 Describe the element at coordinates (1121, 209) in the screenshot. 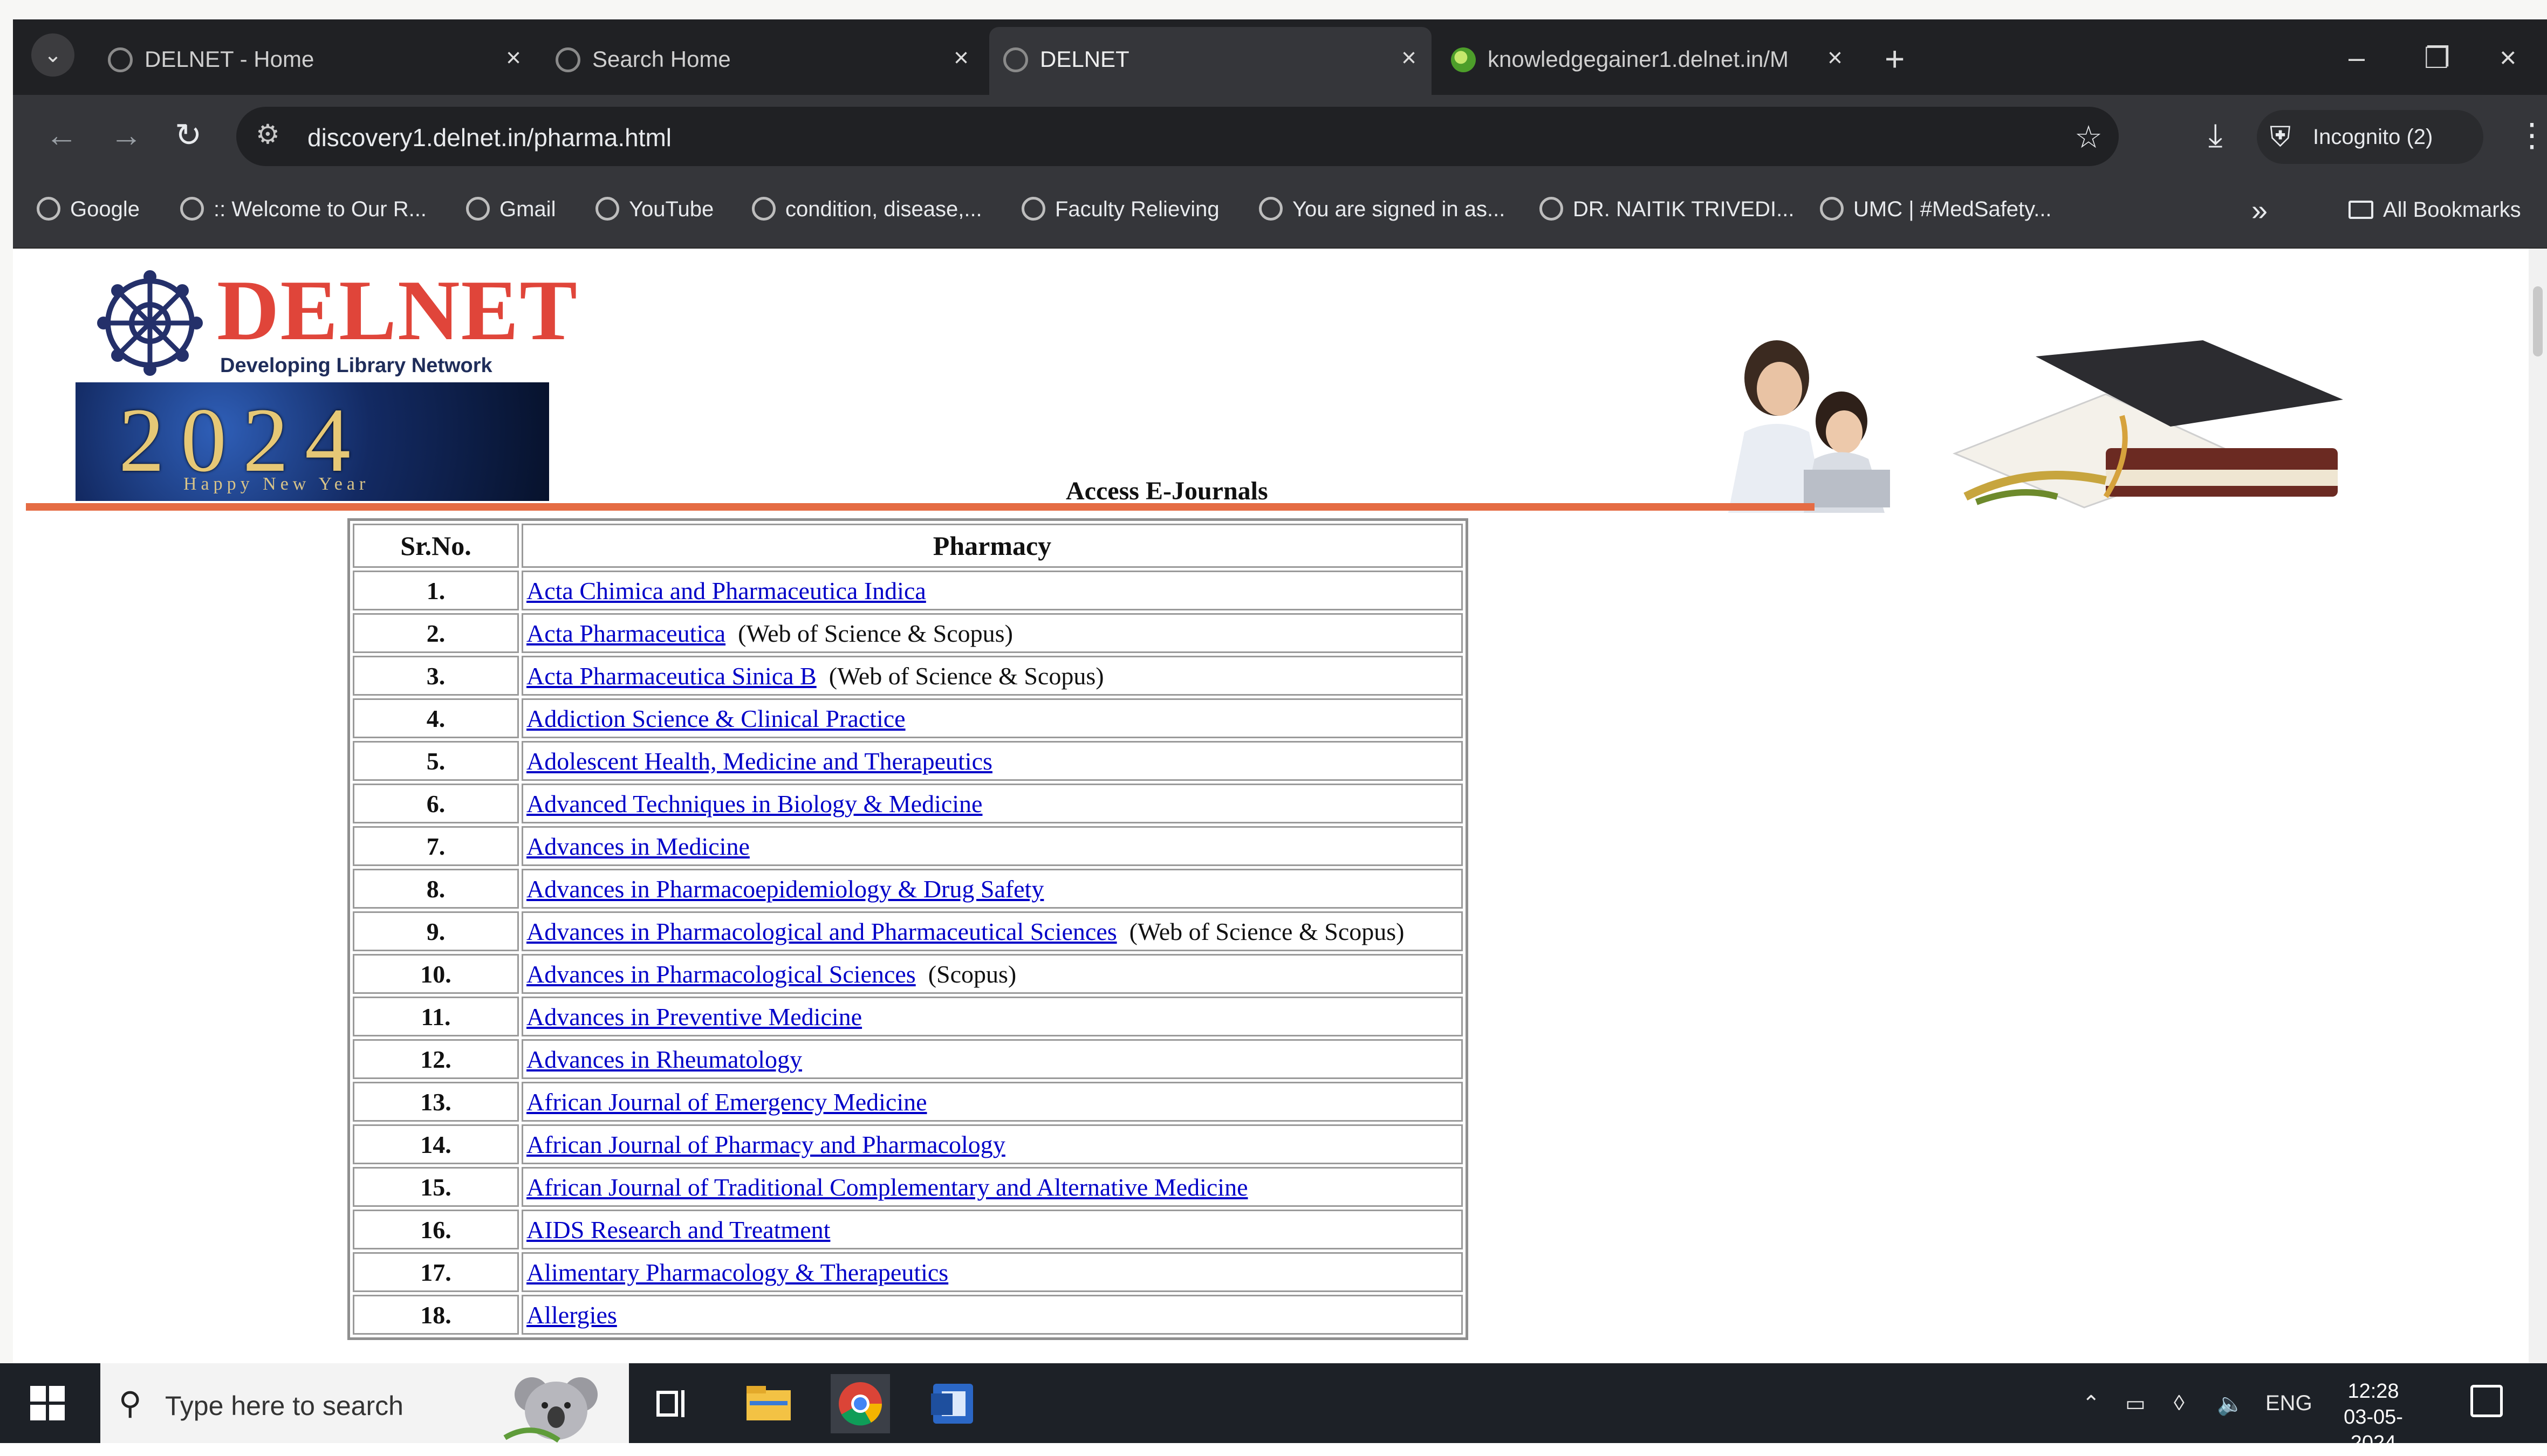

I see `bookmark-item: Faculty Relieving` at that location.